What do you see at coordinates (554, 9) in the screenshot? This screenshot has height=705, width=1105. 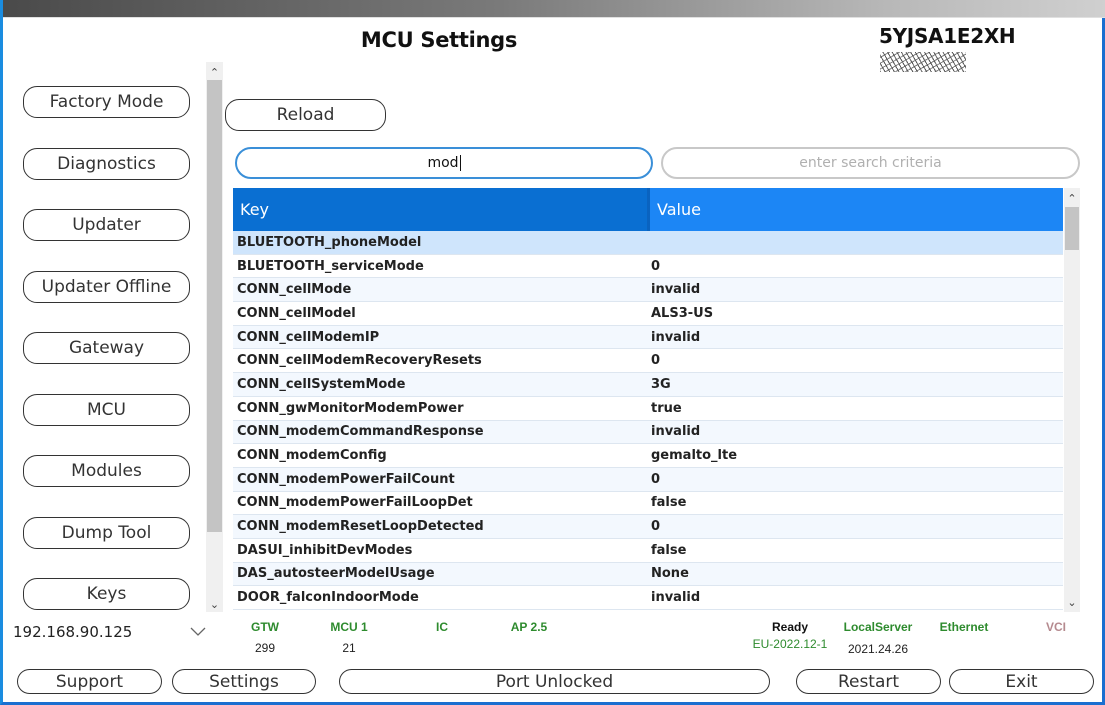 I see `title-bar` at bounding box center [554, 9].